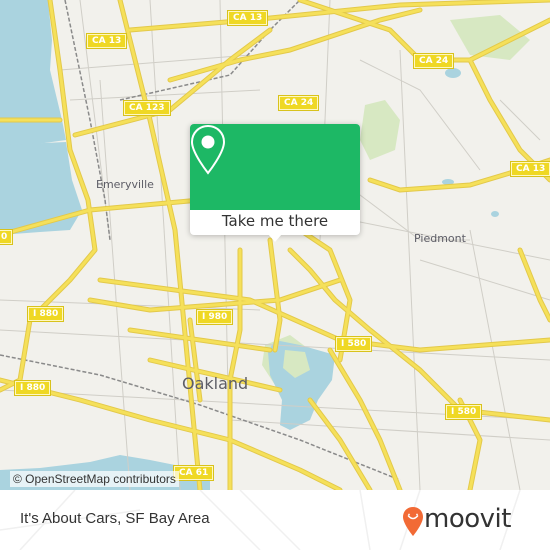  What do you see at coordinates (208, 149) in the screenshot?
I see `map-pin-icon` at bounding box center [208, 149].